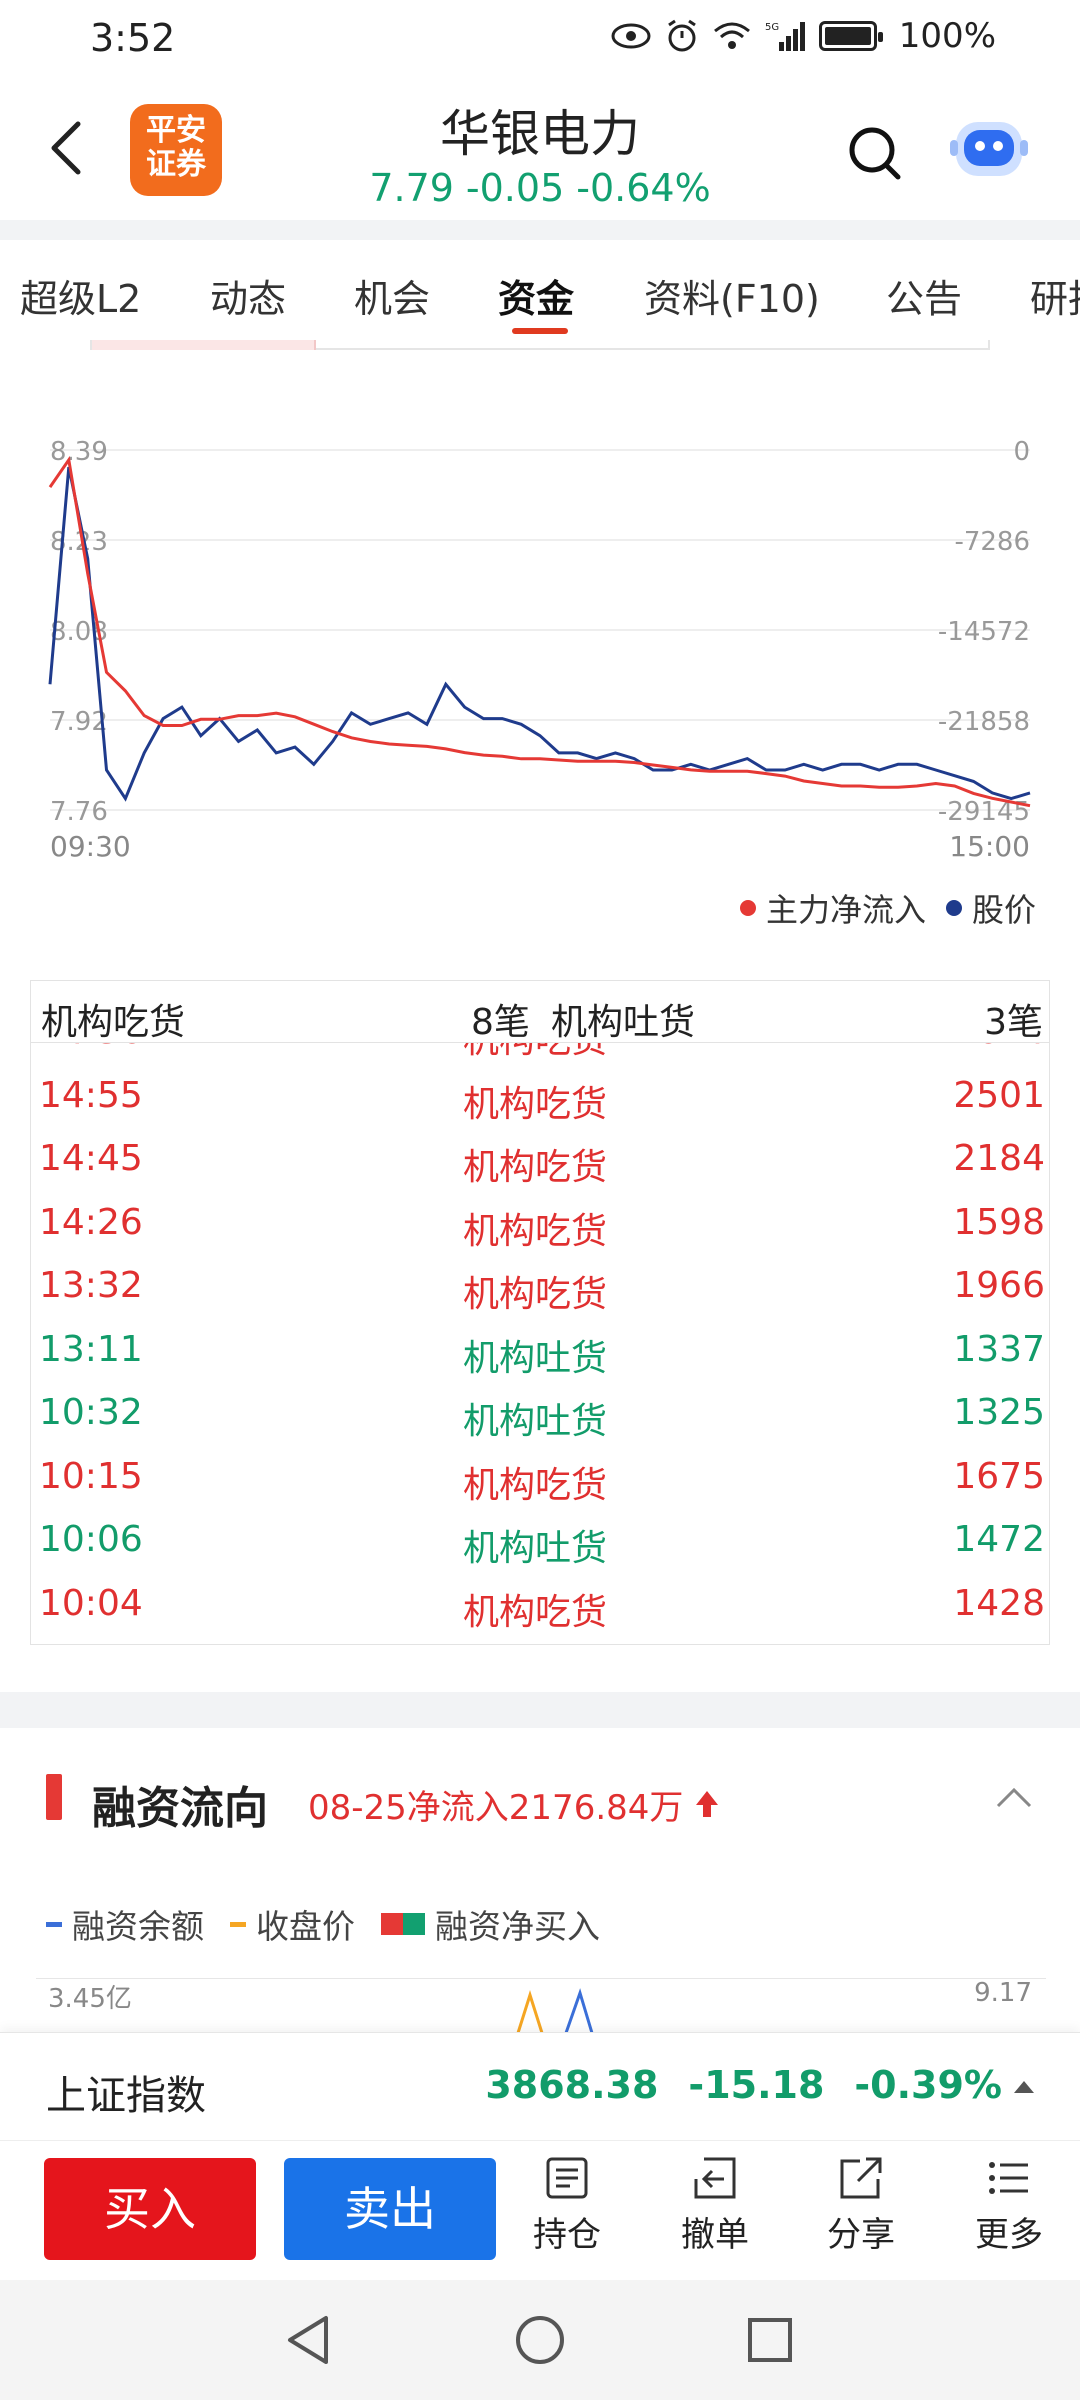 The height and width of the screenshot is (2400, 1080). I want to click on tab-opportunity: 机会, so click(392, 295).